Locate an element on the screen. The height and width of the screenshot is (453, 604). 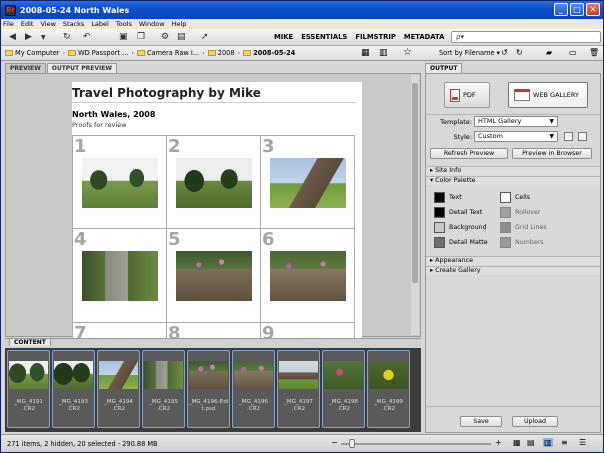
rotate-right-icon: ↻ is located at coordinates (519, 52).